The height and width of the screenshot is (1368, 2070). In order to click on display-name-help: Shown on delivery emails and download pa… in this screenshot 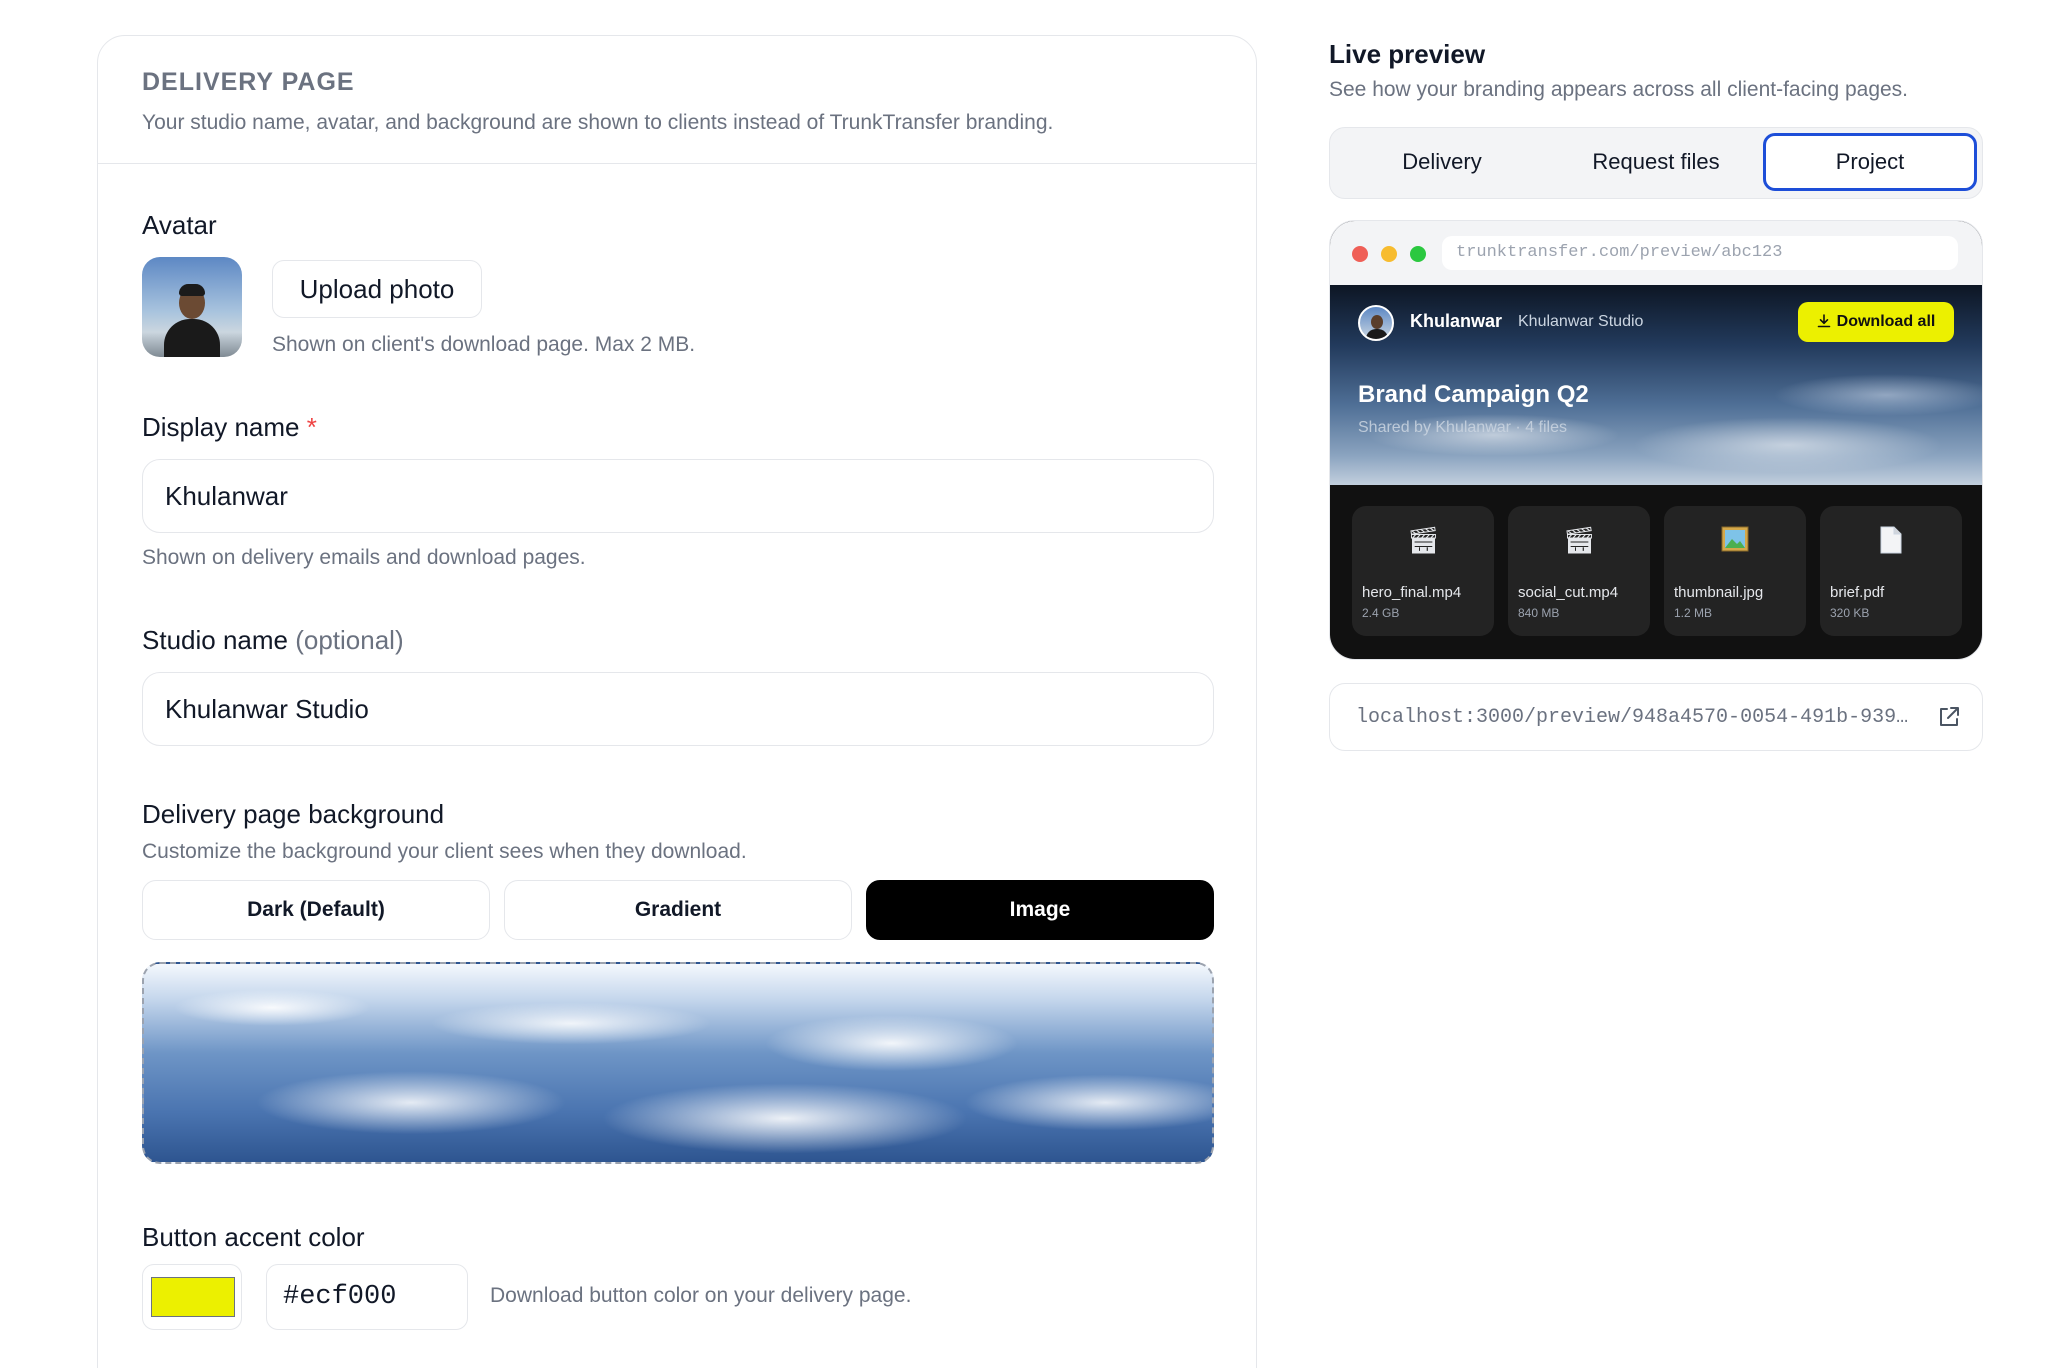, I will do `click(364, 557)`.